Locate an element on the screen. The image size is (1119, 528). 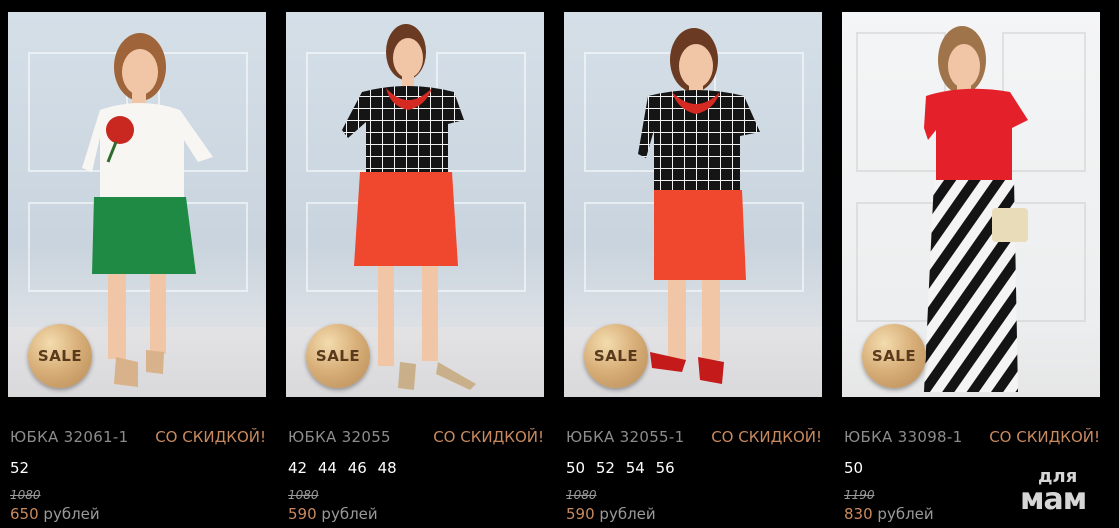
product-name: ЮБКА 33098-1 is located at coordinates (903, 437).